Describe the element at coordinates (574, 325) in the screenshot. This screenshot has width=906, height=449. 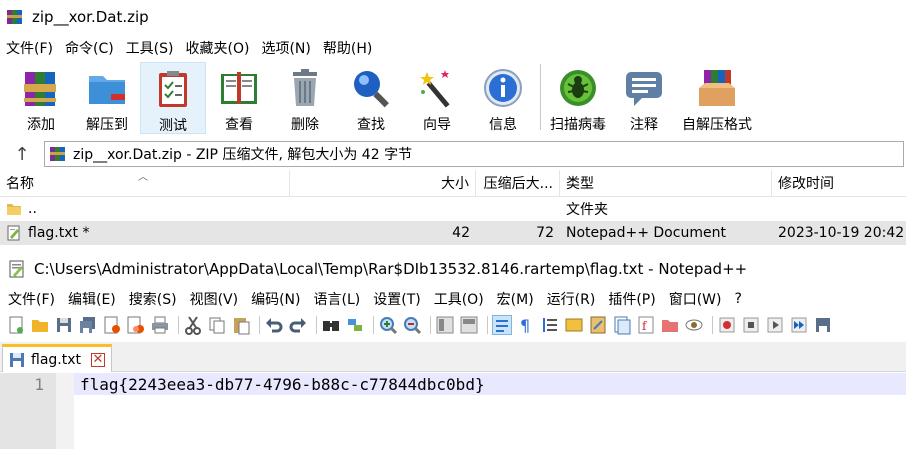
I see `udl-icon` at that location.